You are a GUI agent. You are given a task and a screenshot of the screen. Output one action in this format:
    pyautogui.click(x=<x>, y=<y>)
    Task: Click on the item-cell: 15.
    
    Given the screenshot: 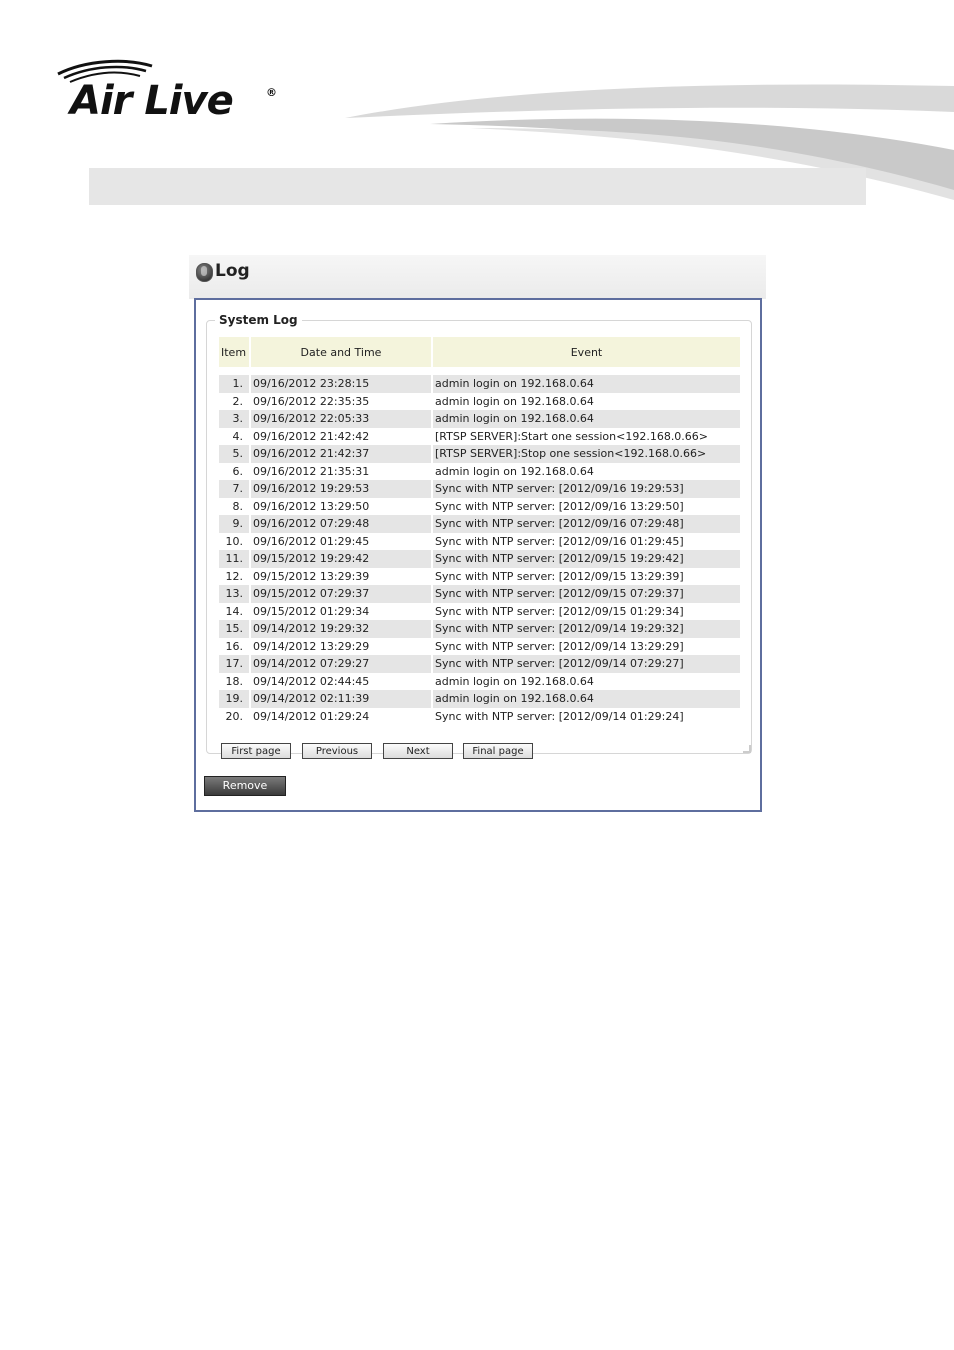 What is the action you would take?
    pyautogui.click(x=234, y=629)
    